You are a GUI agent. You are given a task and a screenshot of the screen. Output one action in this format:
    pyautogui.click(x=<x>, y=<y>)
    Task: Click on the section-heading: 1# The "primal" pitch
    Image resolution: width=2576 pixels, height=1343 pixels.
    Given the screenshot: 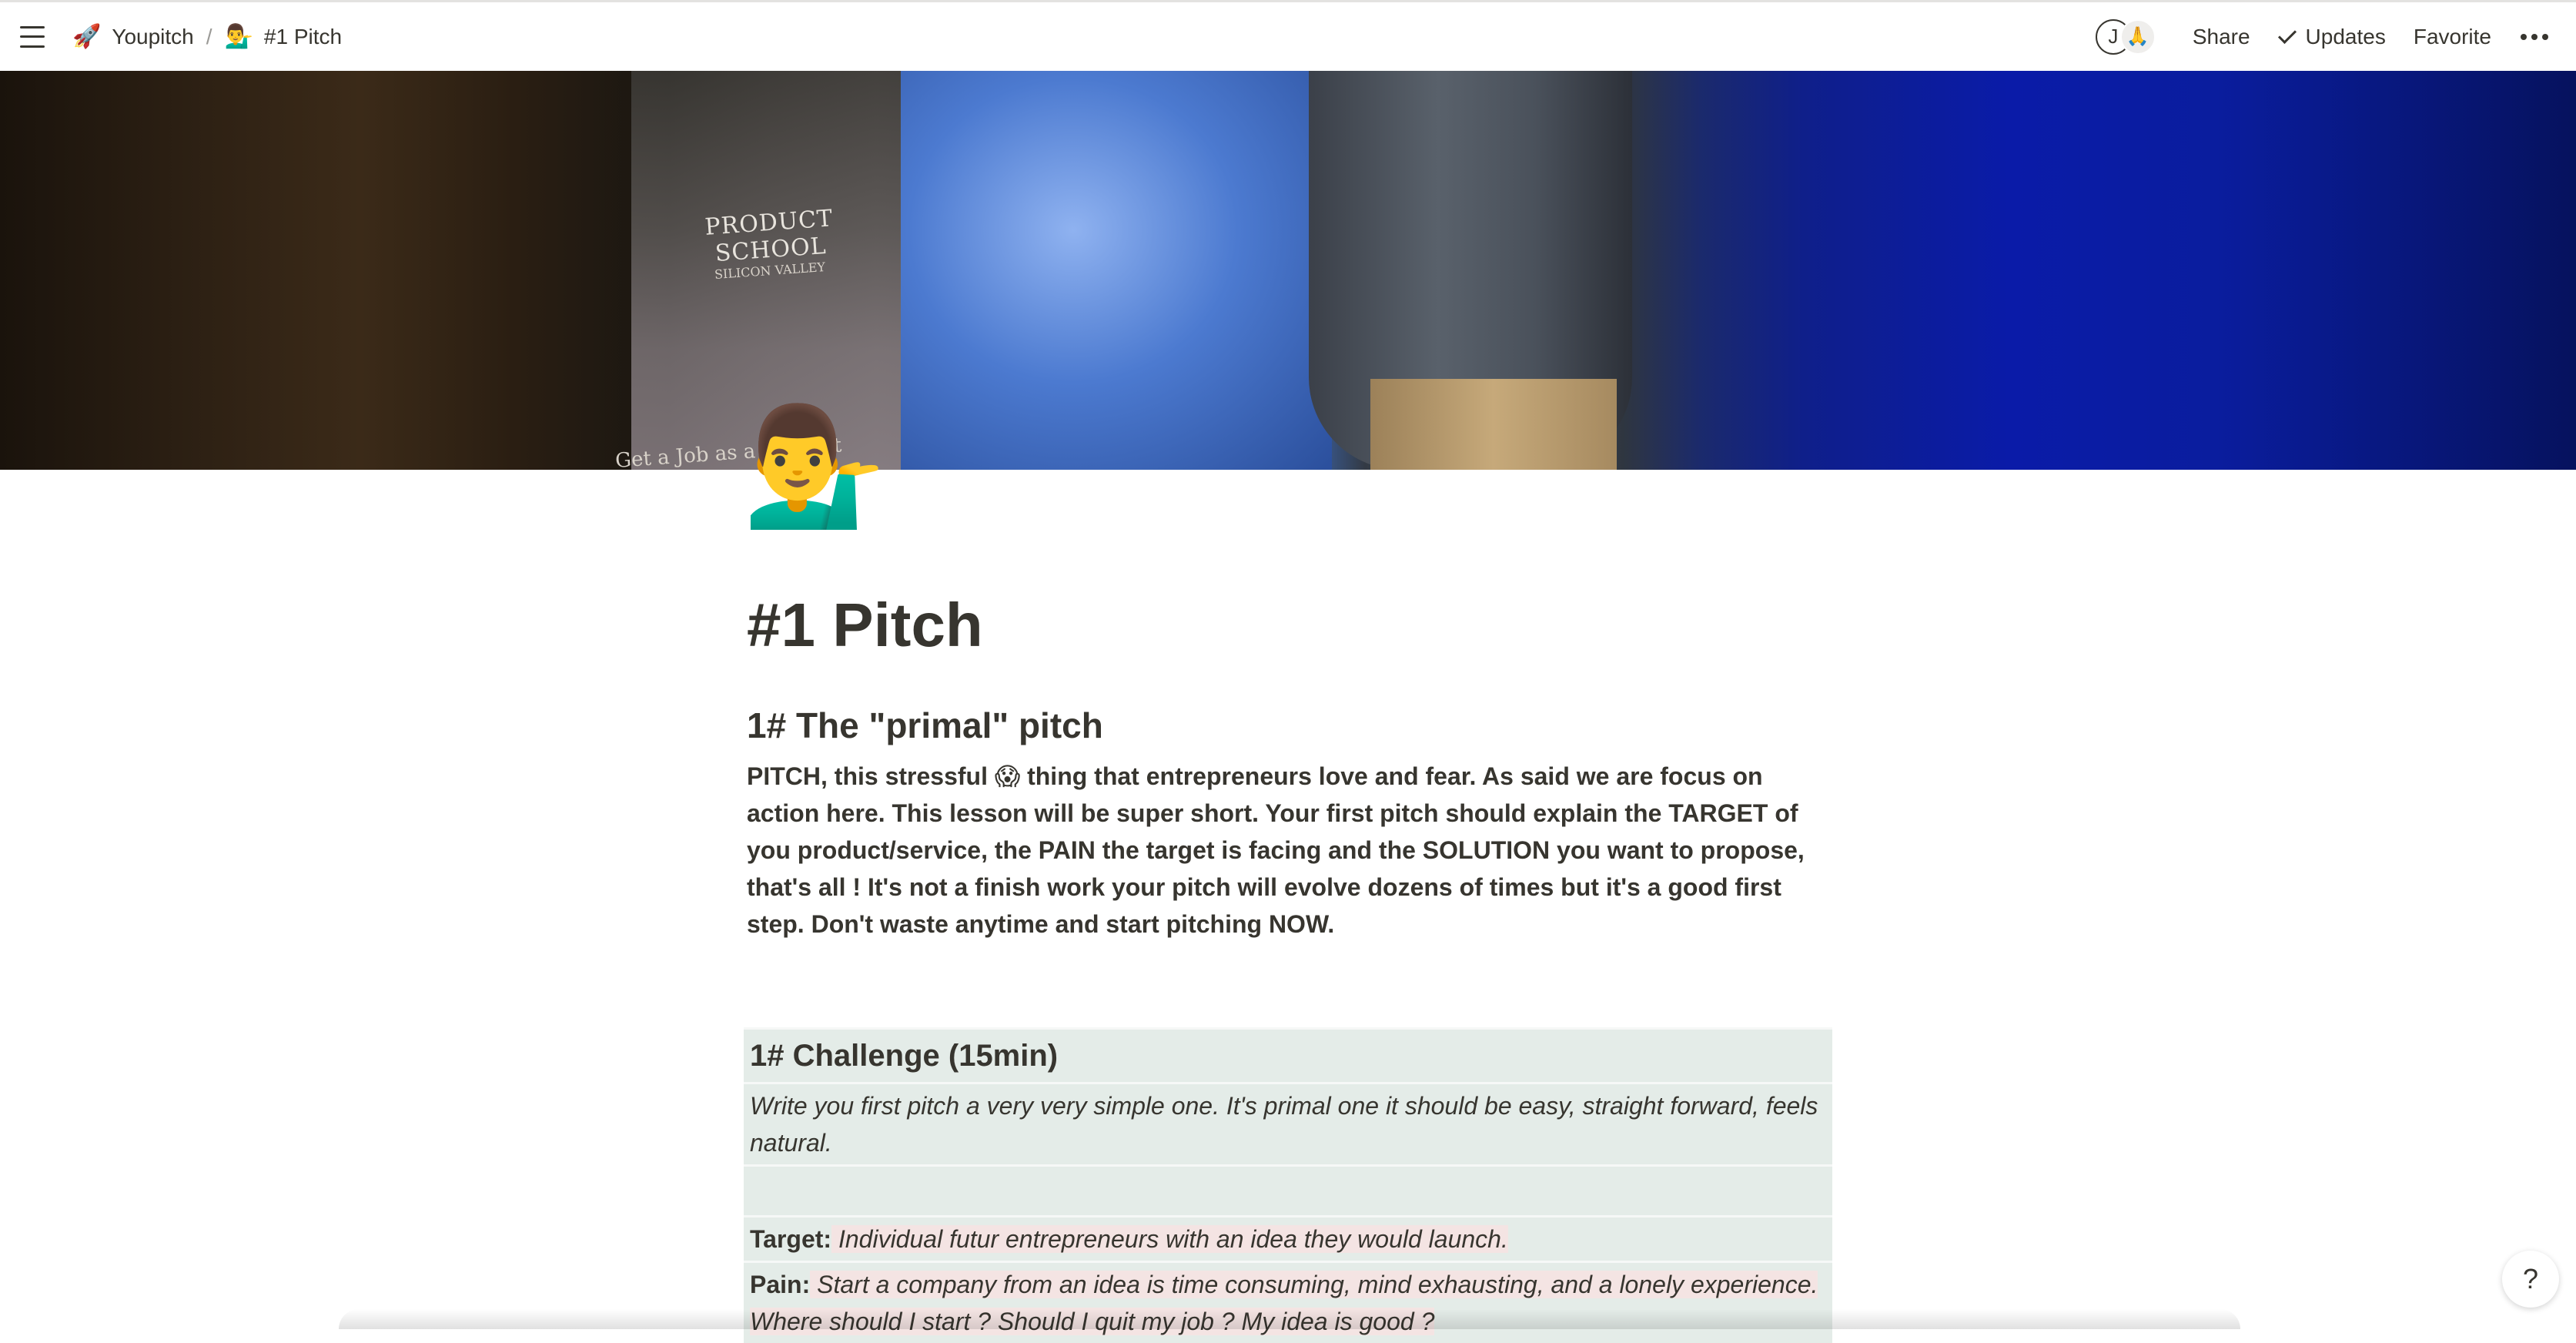 What is the action you would take?
    pyautogui.click(x=1291, y=725)
    